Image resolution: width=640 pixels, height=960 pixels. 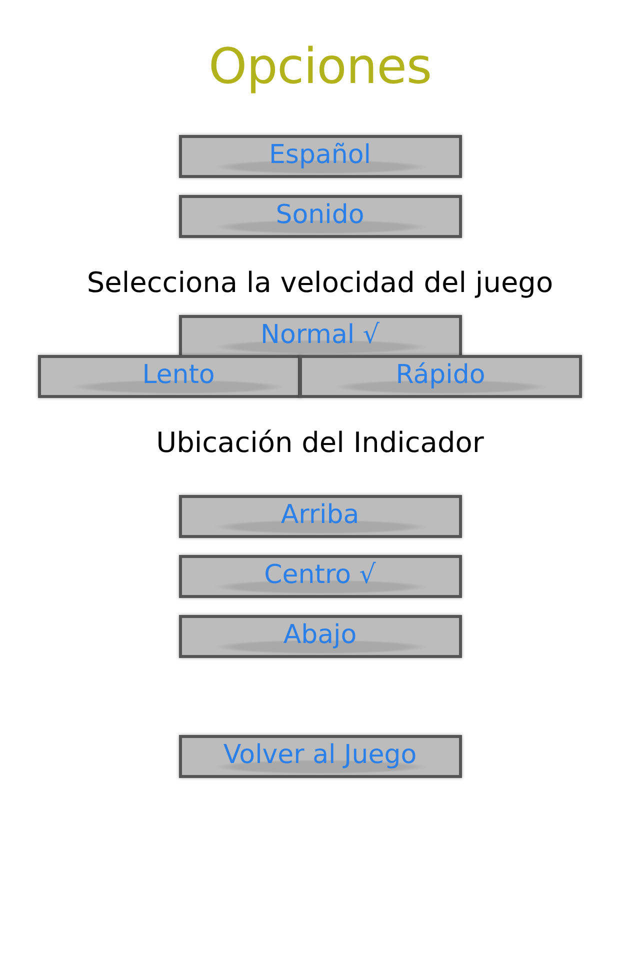 I want to click on language-button: Español, so click(x=320, y=156).